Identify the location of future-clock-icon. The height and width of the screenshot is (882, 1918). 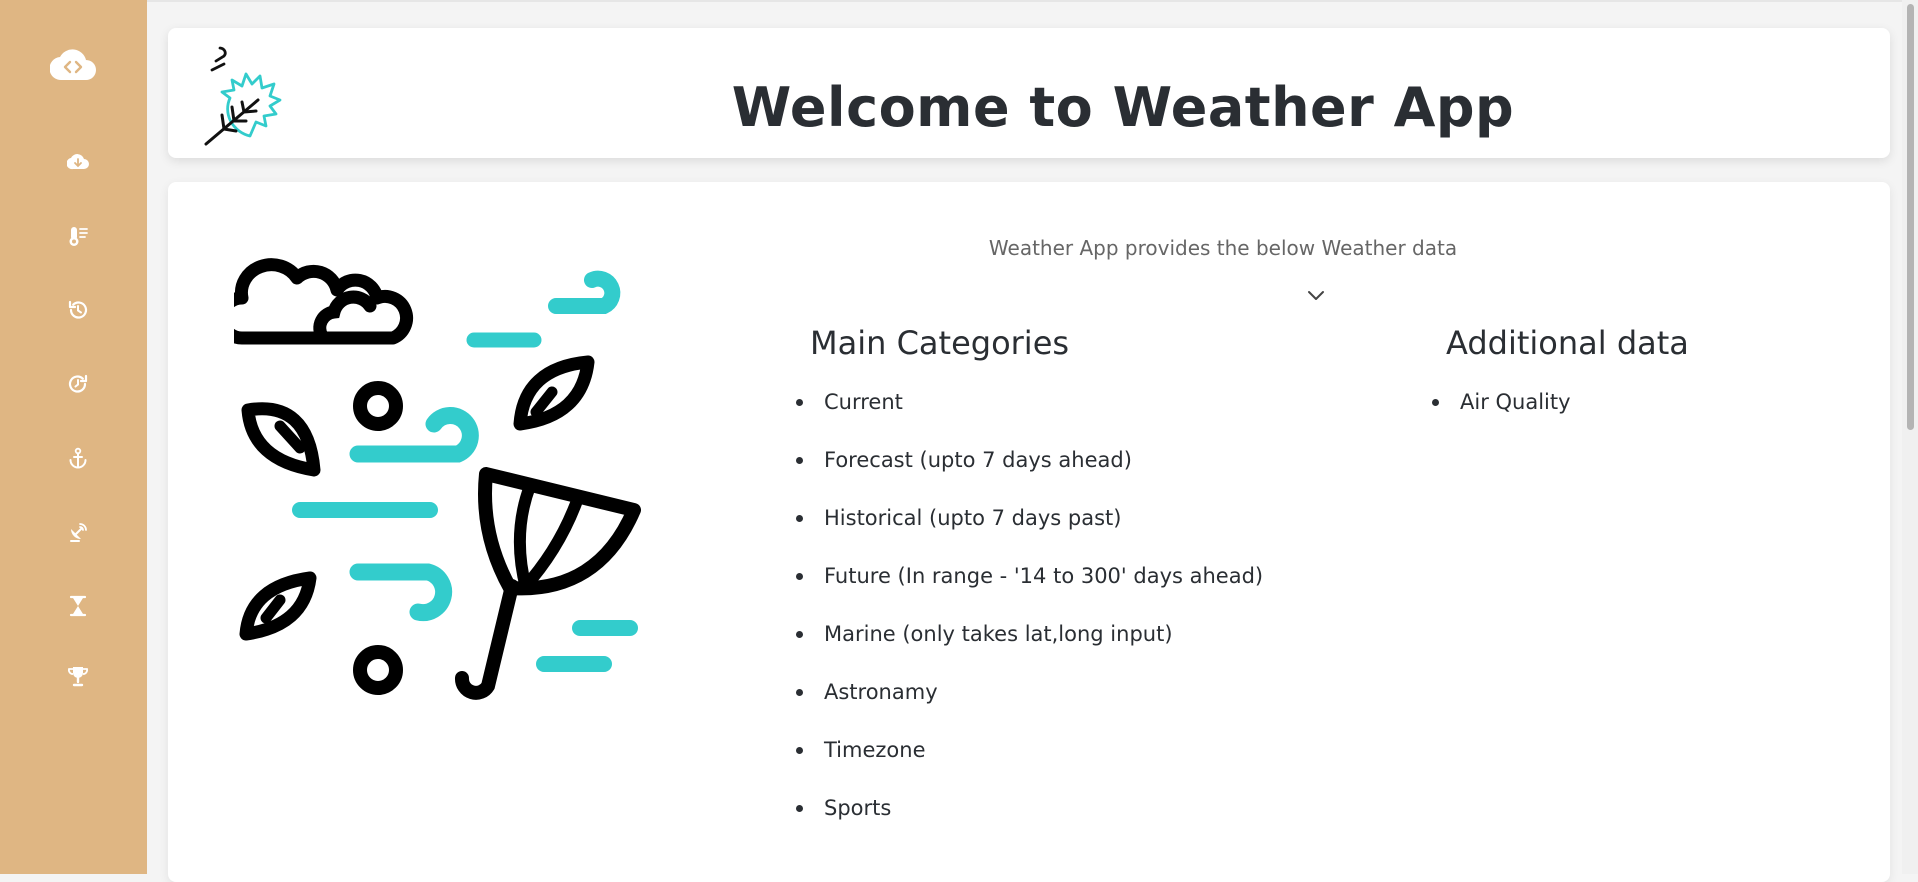
(78, 383).